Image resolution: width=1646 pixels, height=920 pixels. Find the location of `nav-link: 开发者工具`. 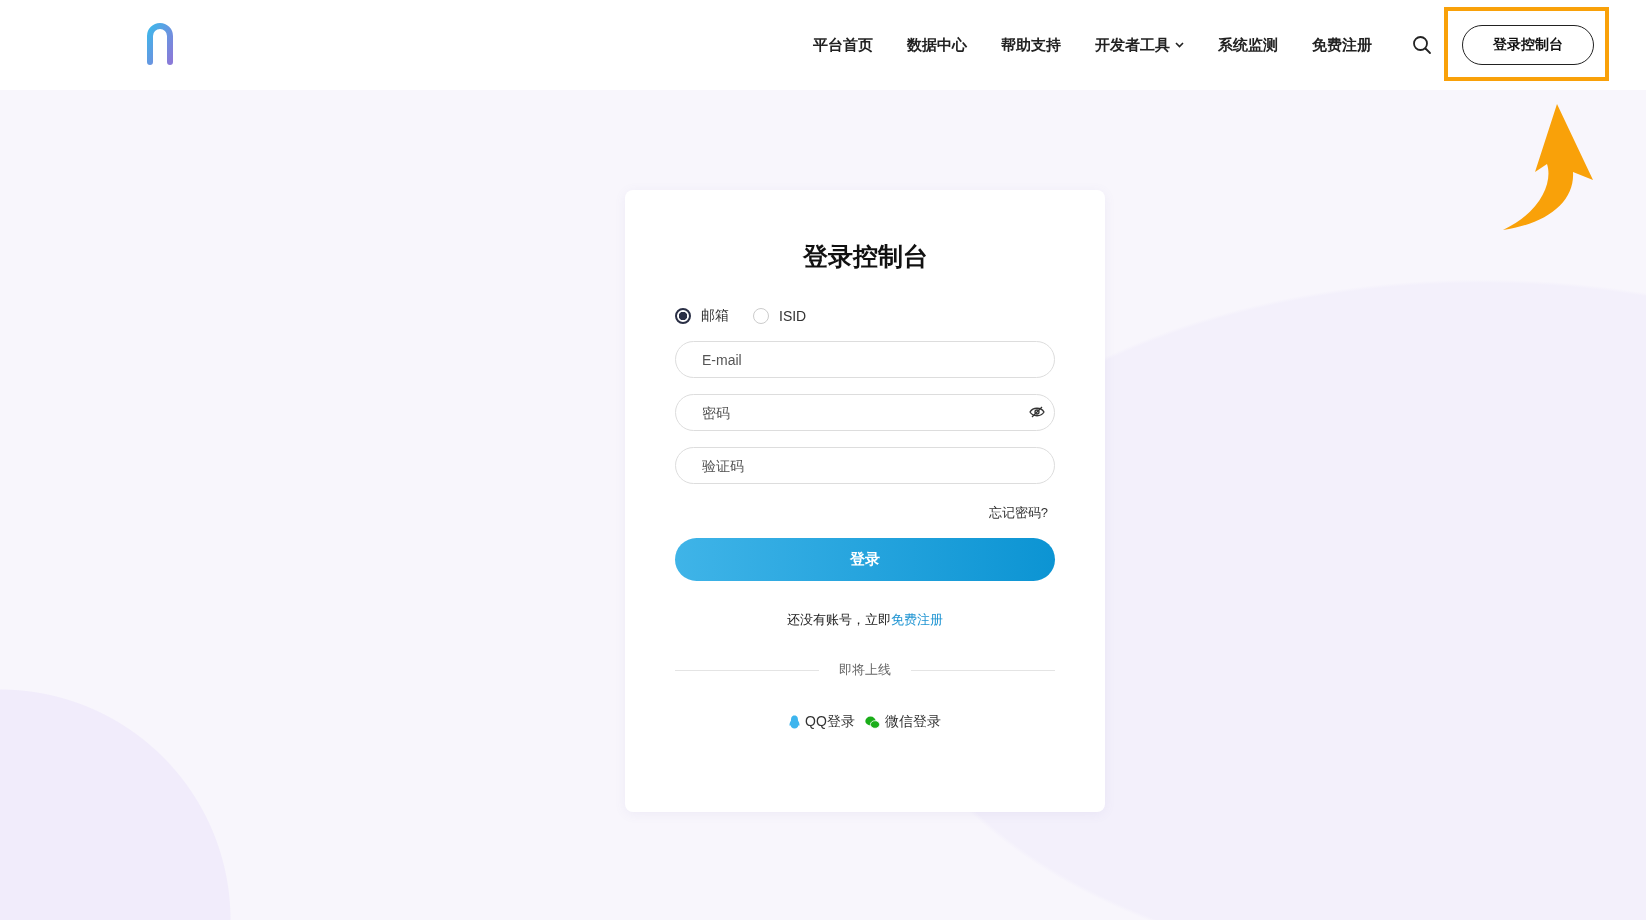

nav-link: 开发者工具 is located at coordinates (1139, 45).